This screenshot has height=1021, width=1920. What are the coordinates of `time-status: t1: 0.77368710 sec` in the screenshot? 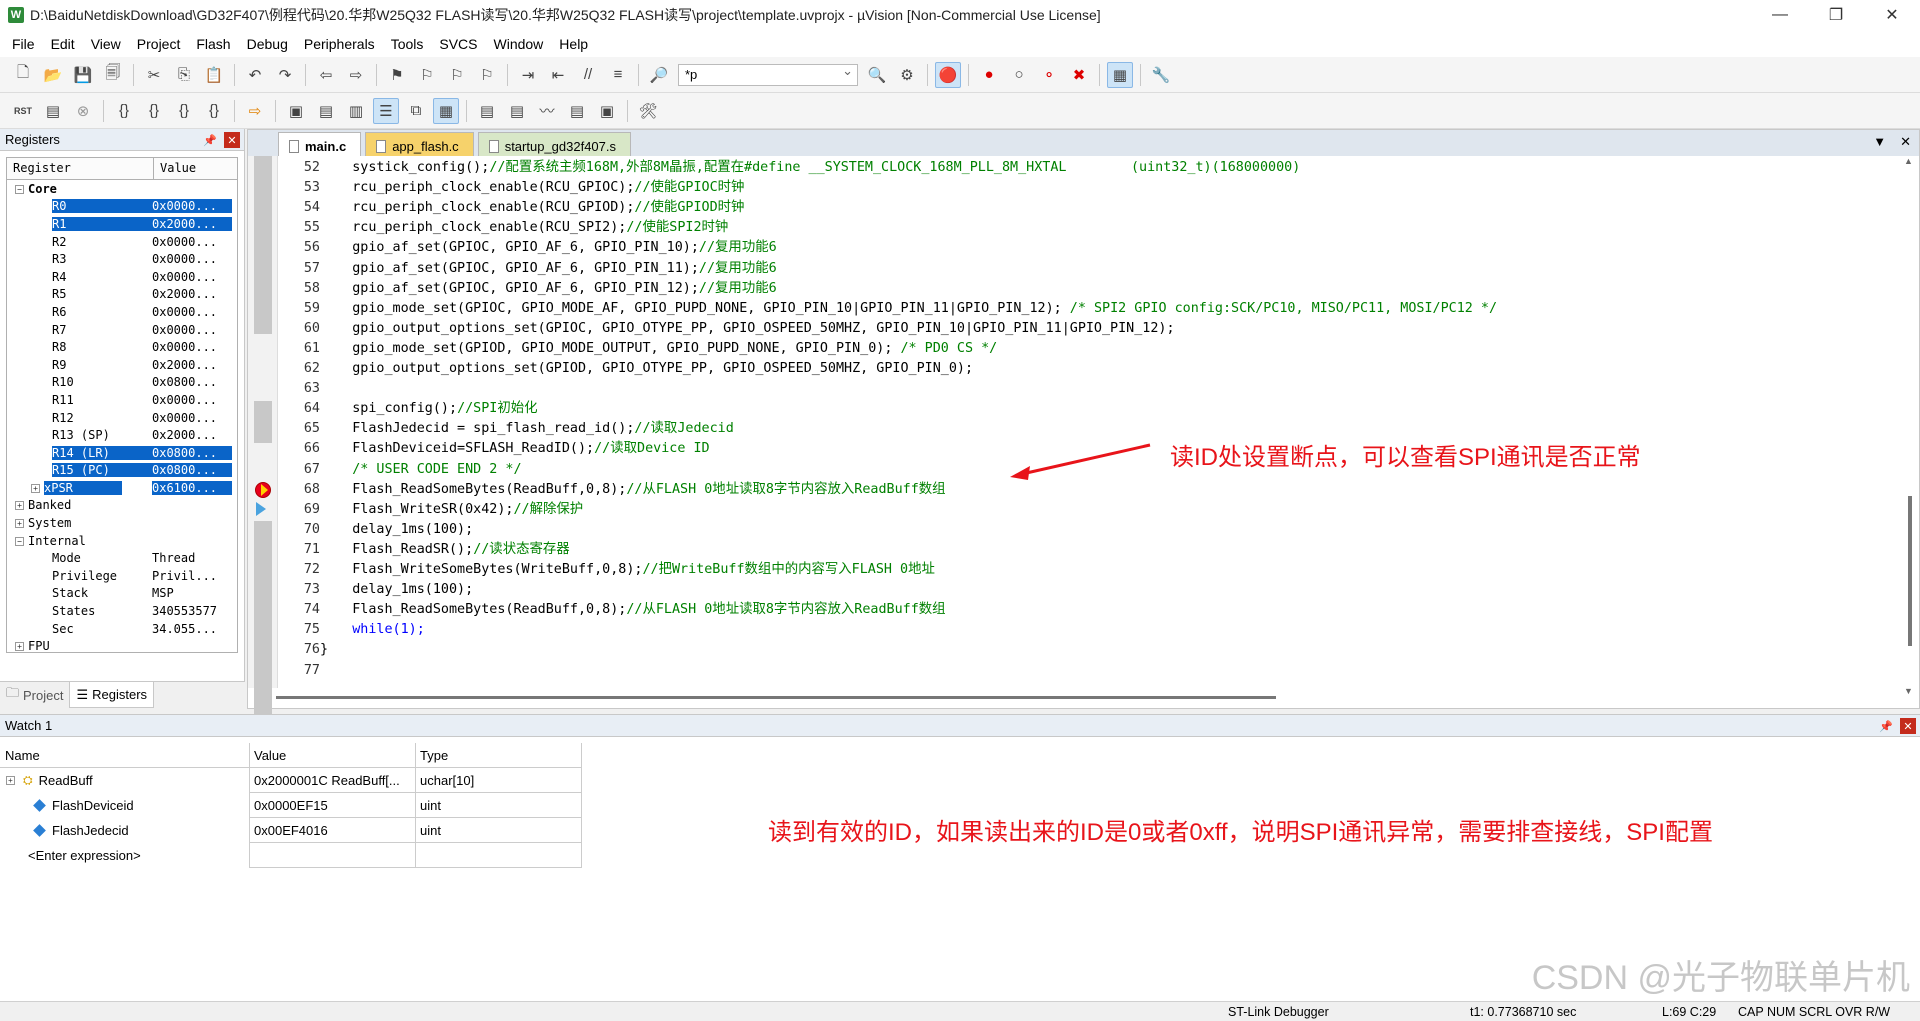 It's located at (1523, 1012).